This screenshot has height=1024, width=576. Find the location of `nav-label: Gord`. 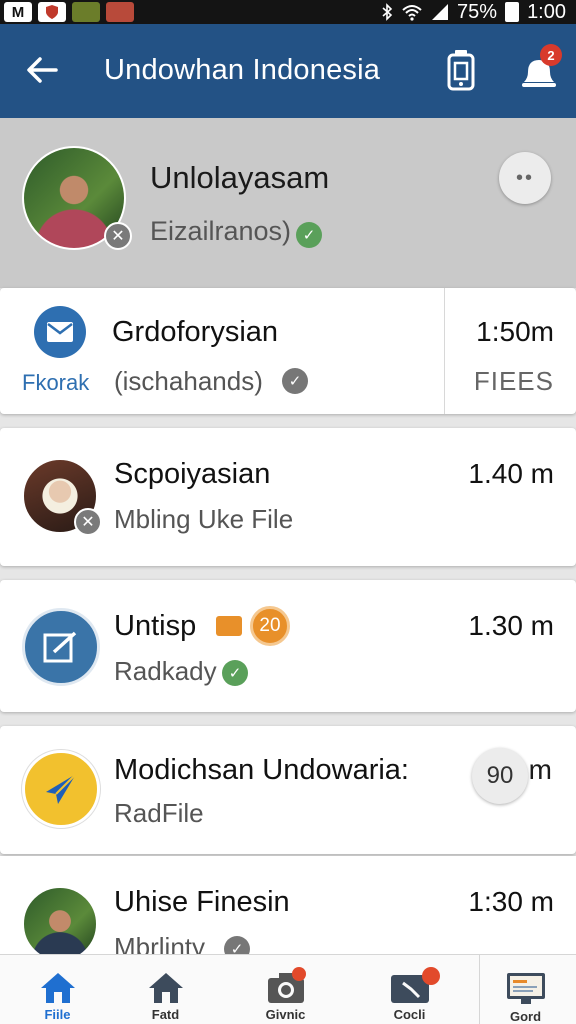

nav-label: Gord is located at coordinates (525, 1016).